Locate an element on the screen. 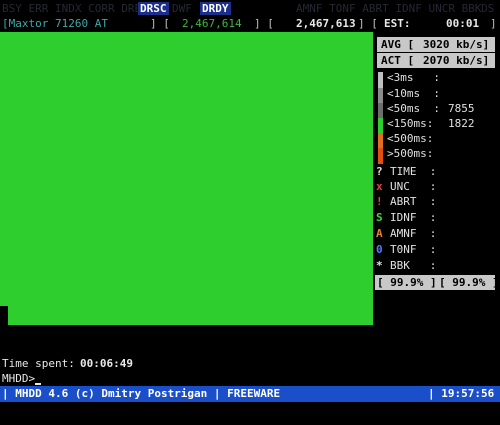 This screenshot has height=425, width=500. drive-model: [Maxtor 71260 AT is located at coordinates (55, 23).